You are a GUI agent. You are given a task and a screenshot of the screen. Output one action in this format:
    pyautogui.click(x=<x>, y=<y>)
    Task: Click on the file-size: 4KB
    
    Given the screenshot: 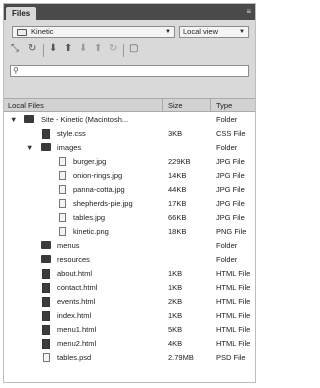 What is the action you would take?
    pyautogui.click(x=175, y=343)
    